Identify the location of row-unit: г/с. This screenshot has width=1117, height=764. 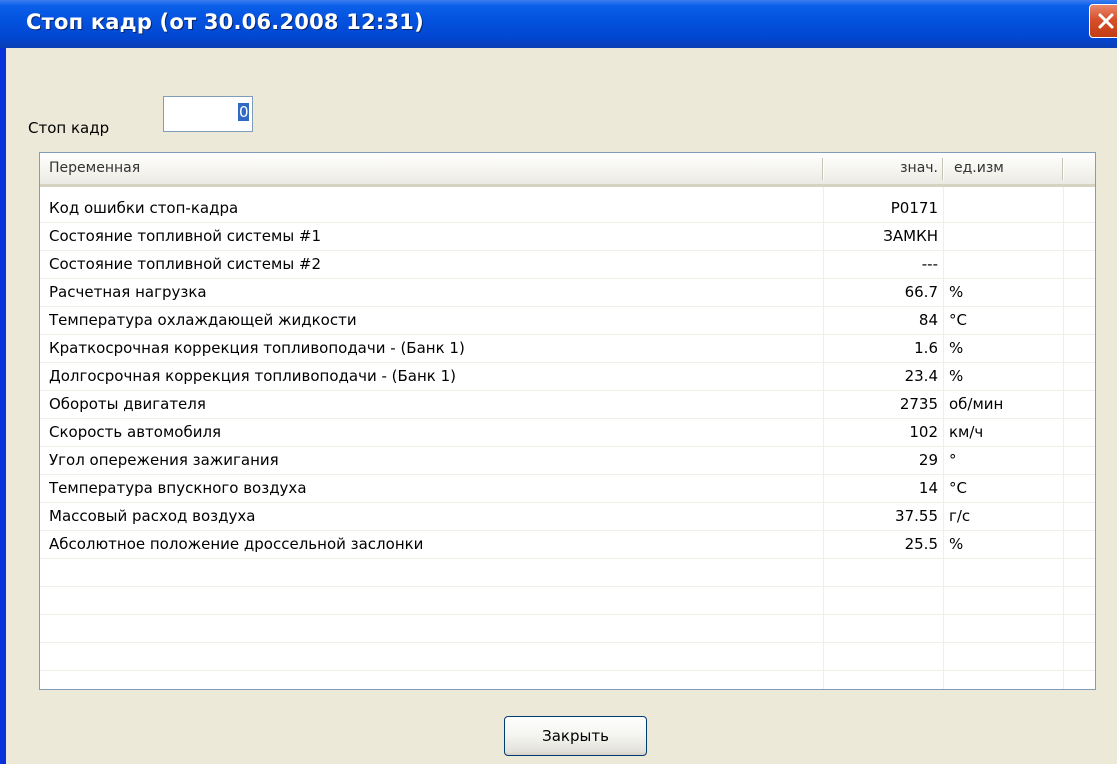
(960, 516).